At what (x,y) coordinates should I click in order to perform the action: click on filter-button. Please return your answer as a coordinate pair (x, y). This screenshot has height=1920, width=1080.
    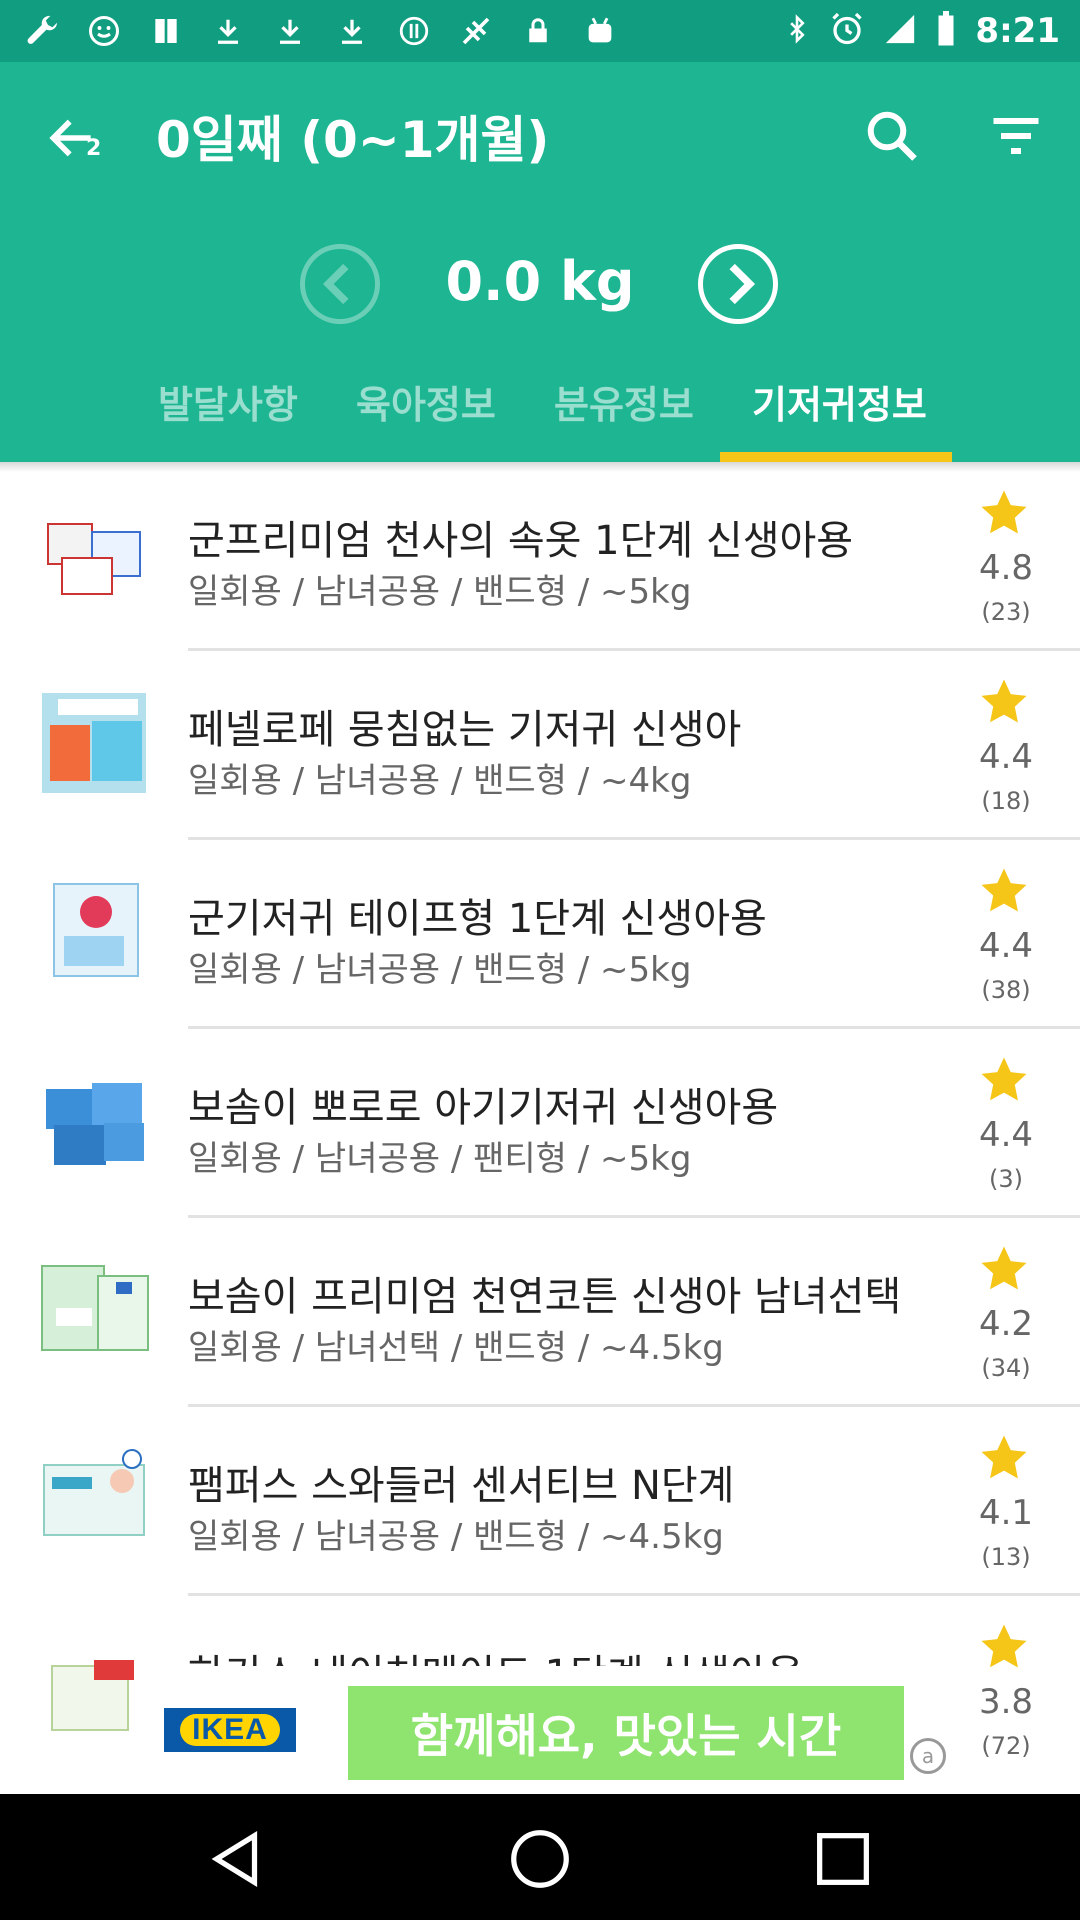
    Looking at the image, I should click on (1016, 136).